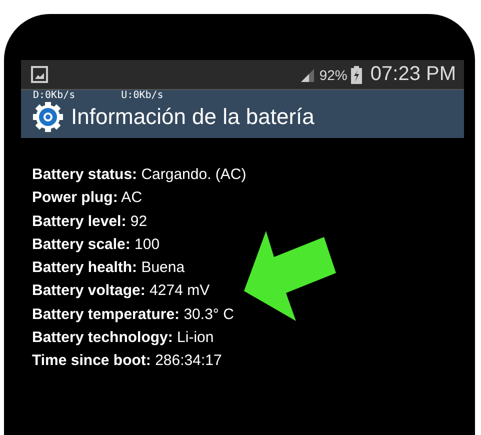 The image size is (481, 435). What do you see at coordinates (333, 74) in the screenshot?
I see `battery-percent: 92%` at bounding box center [333, 74].